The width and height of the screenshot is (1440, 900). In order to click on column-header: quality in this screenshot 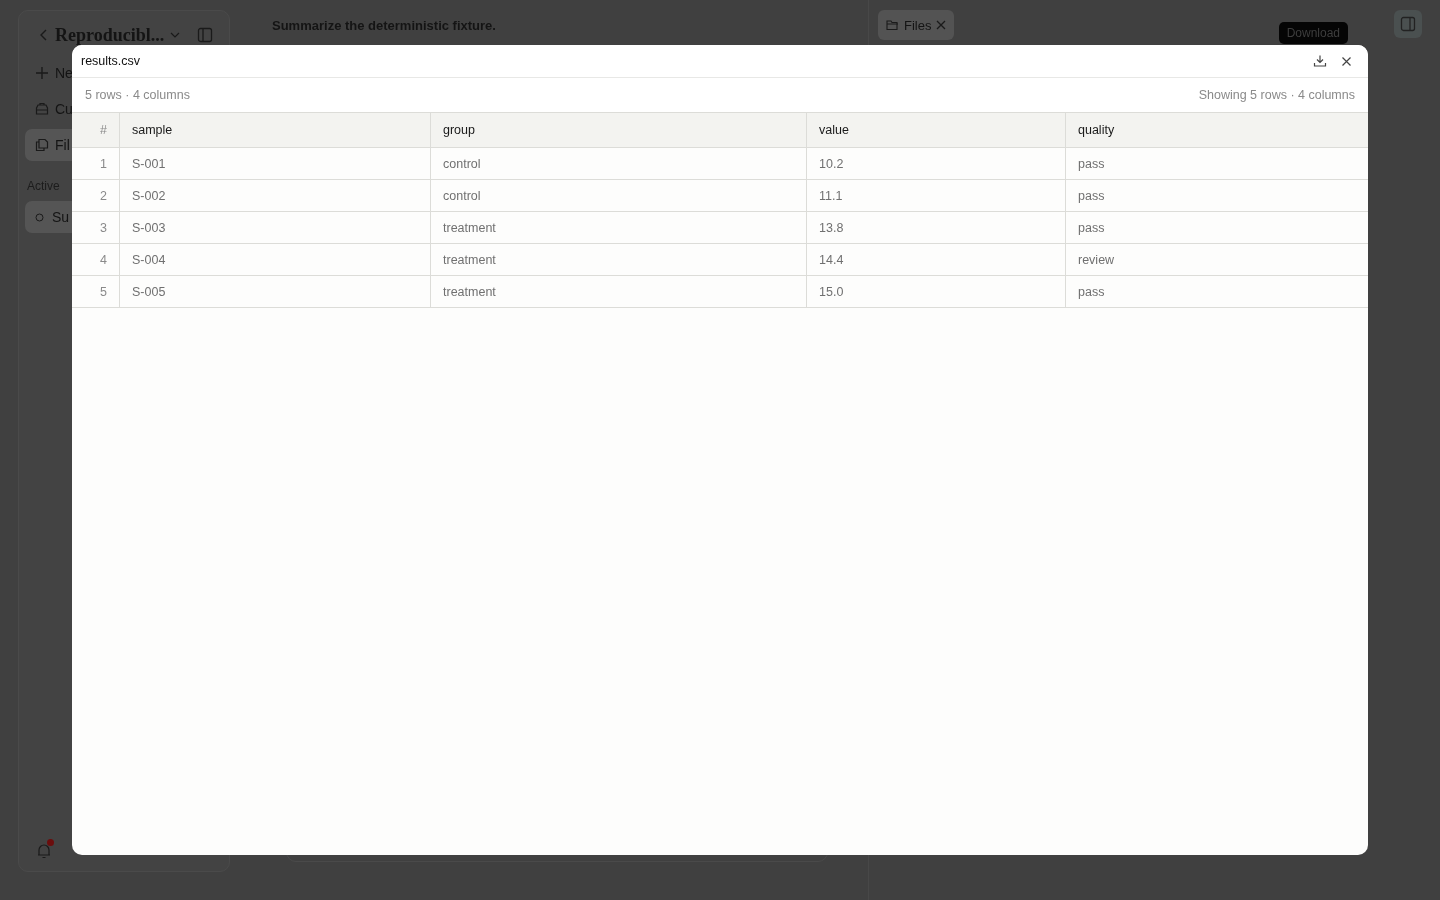, I will do `click(1096, 130)`.